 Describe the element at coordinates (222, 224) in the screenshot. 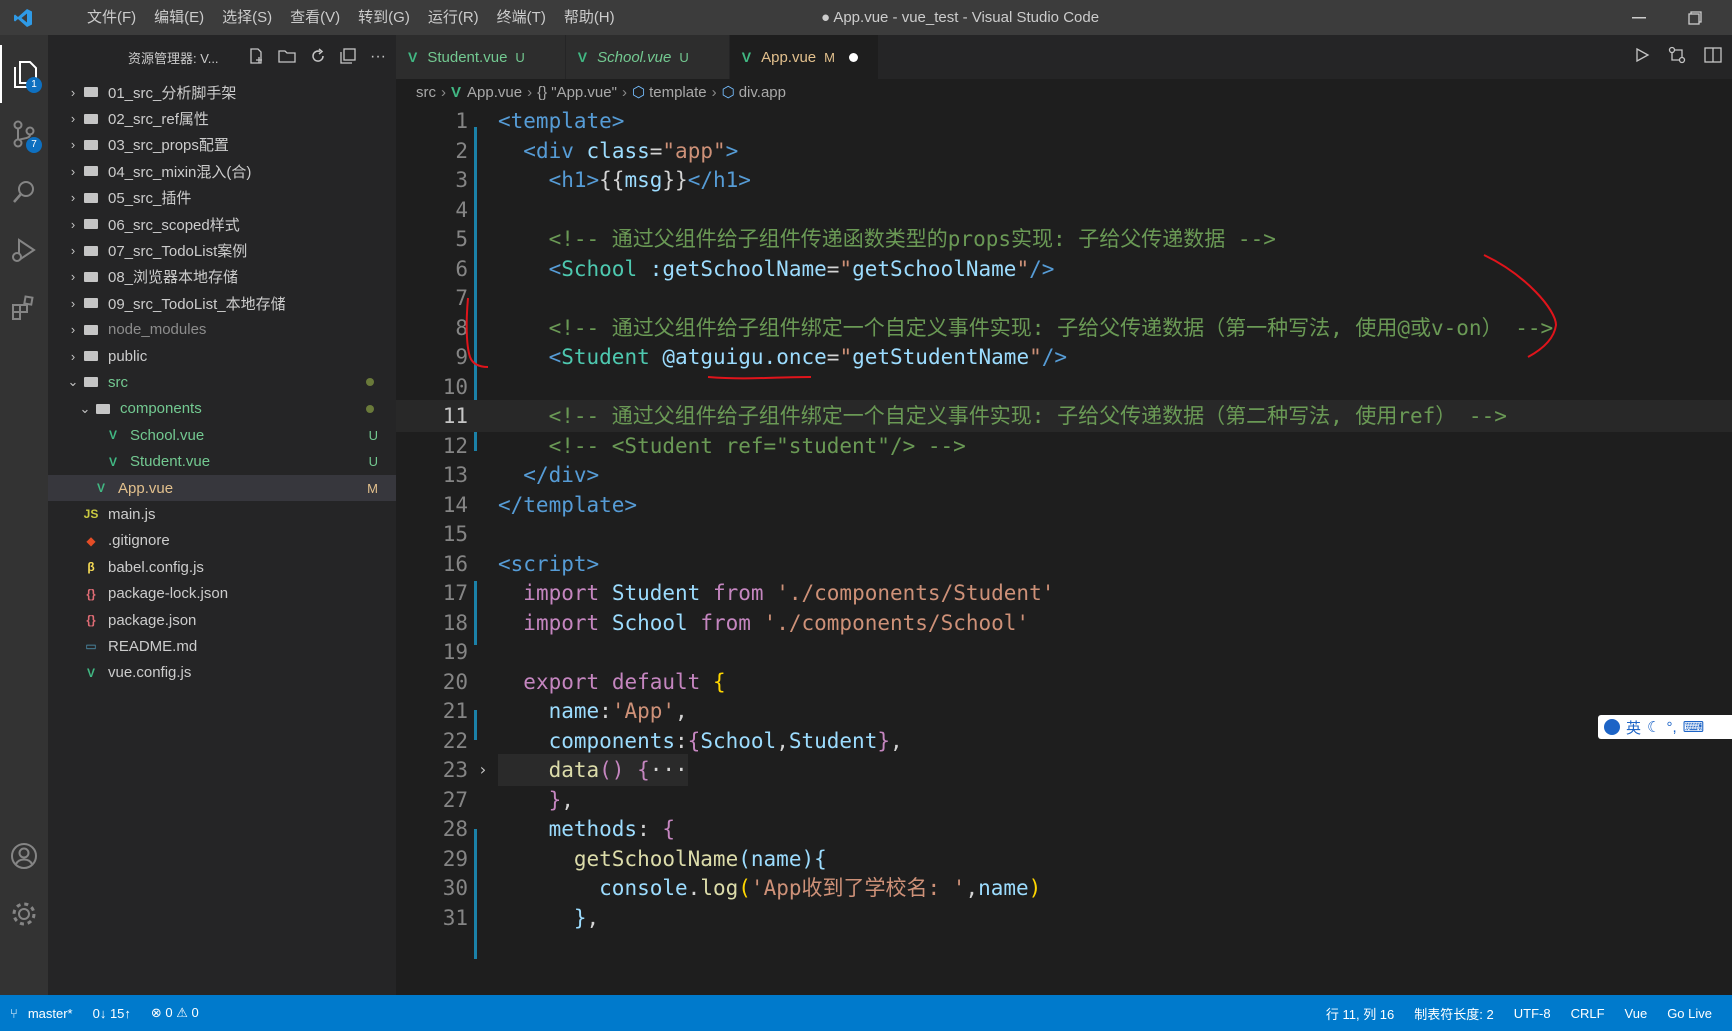

I see `tree-folder: › 06_src_scoped样式` at that location.